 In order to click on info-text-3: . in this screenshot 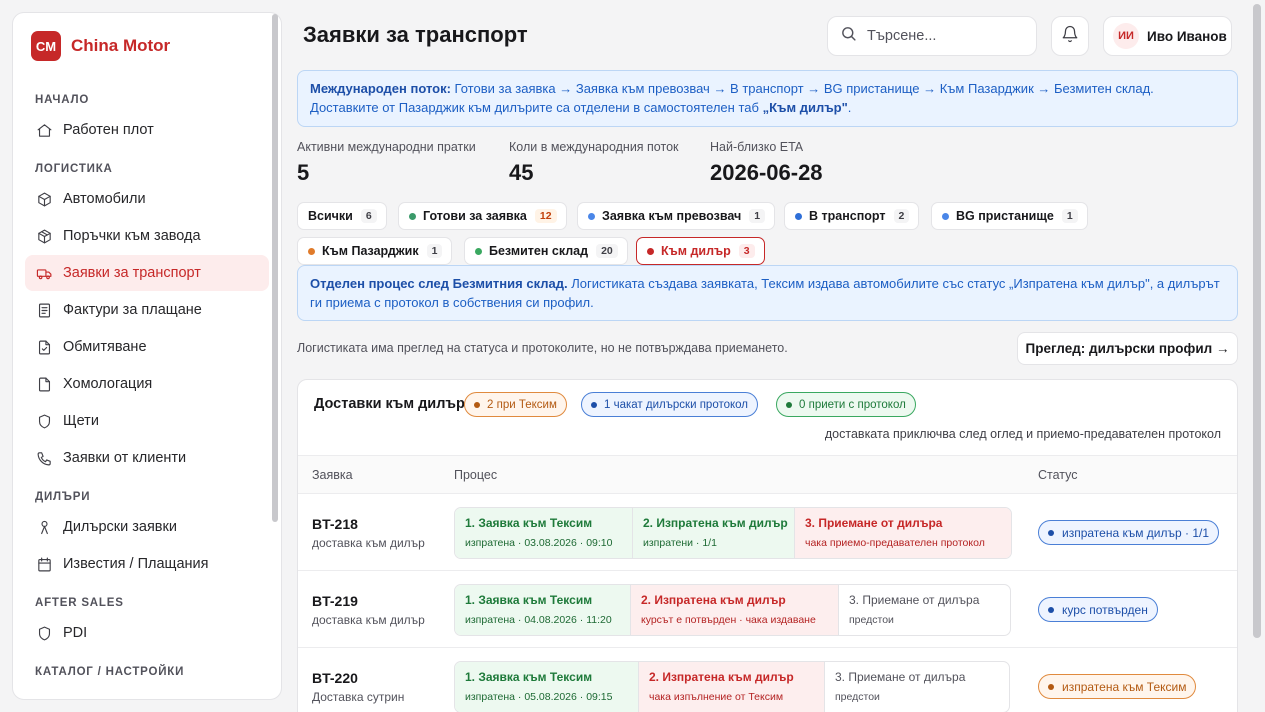, I will do `click(849, 107)`.